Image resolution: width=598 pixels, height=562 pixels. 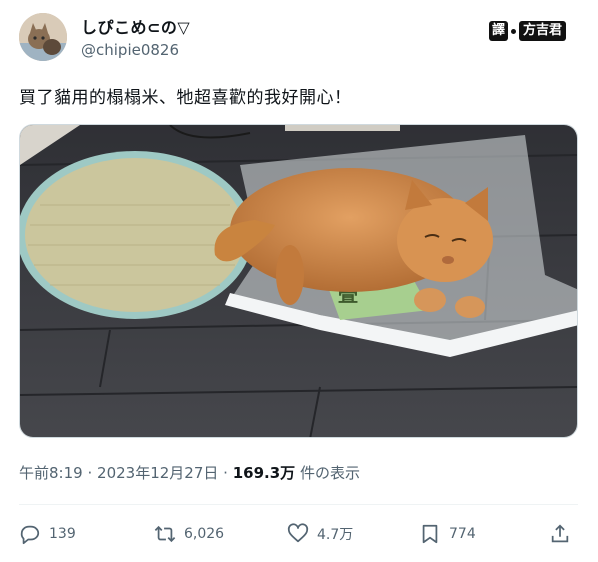 I want to click on retweet-button: 6,026, so click(x=189, y=534).